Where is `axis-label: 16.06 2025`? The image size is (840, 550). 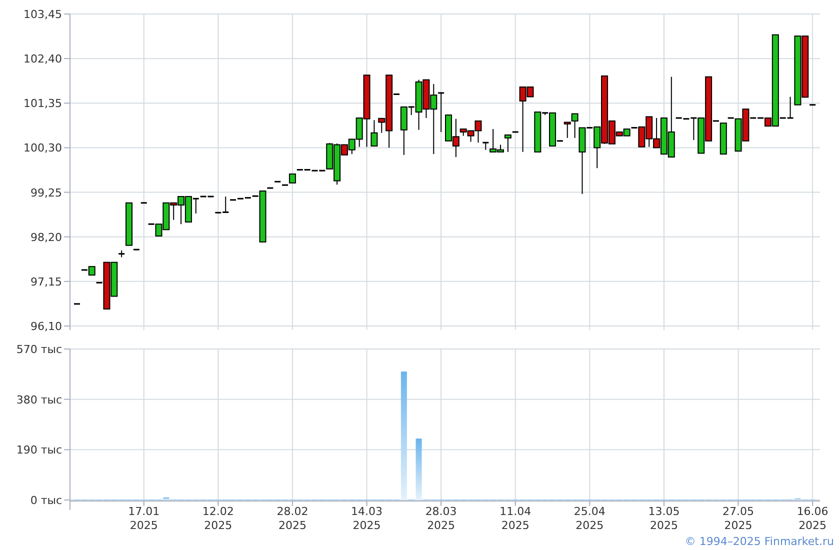
axis-label: 16.06 2025 is located at coordinates (812, 518).